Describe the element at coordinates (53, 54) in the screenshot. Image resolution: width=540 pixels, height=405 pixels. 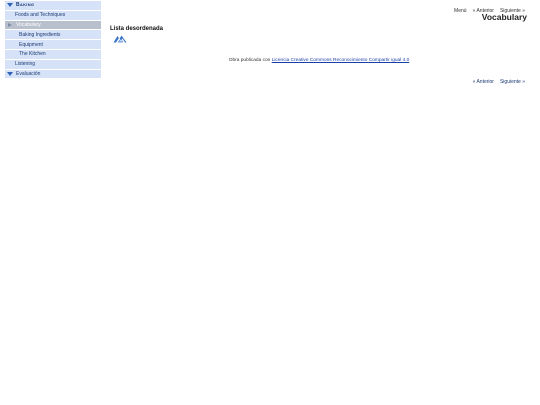
I see `sidebar-item-the-kitchen: The Kitchen` at that location.